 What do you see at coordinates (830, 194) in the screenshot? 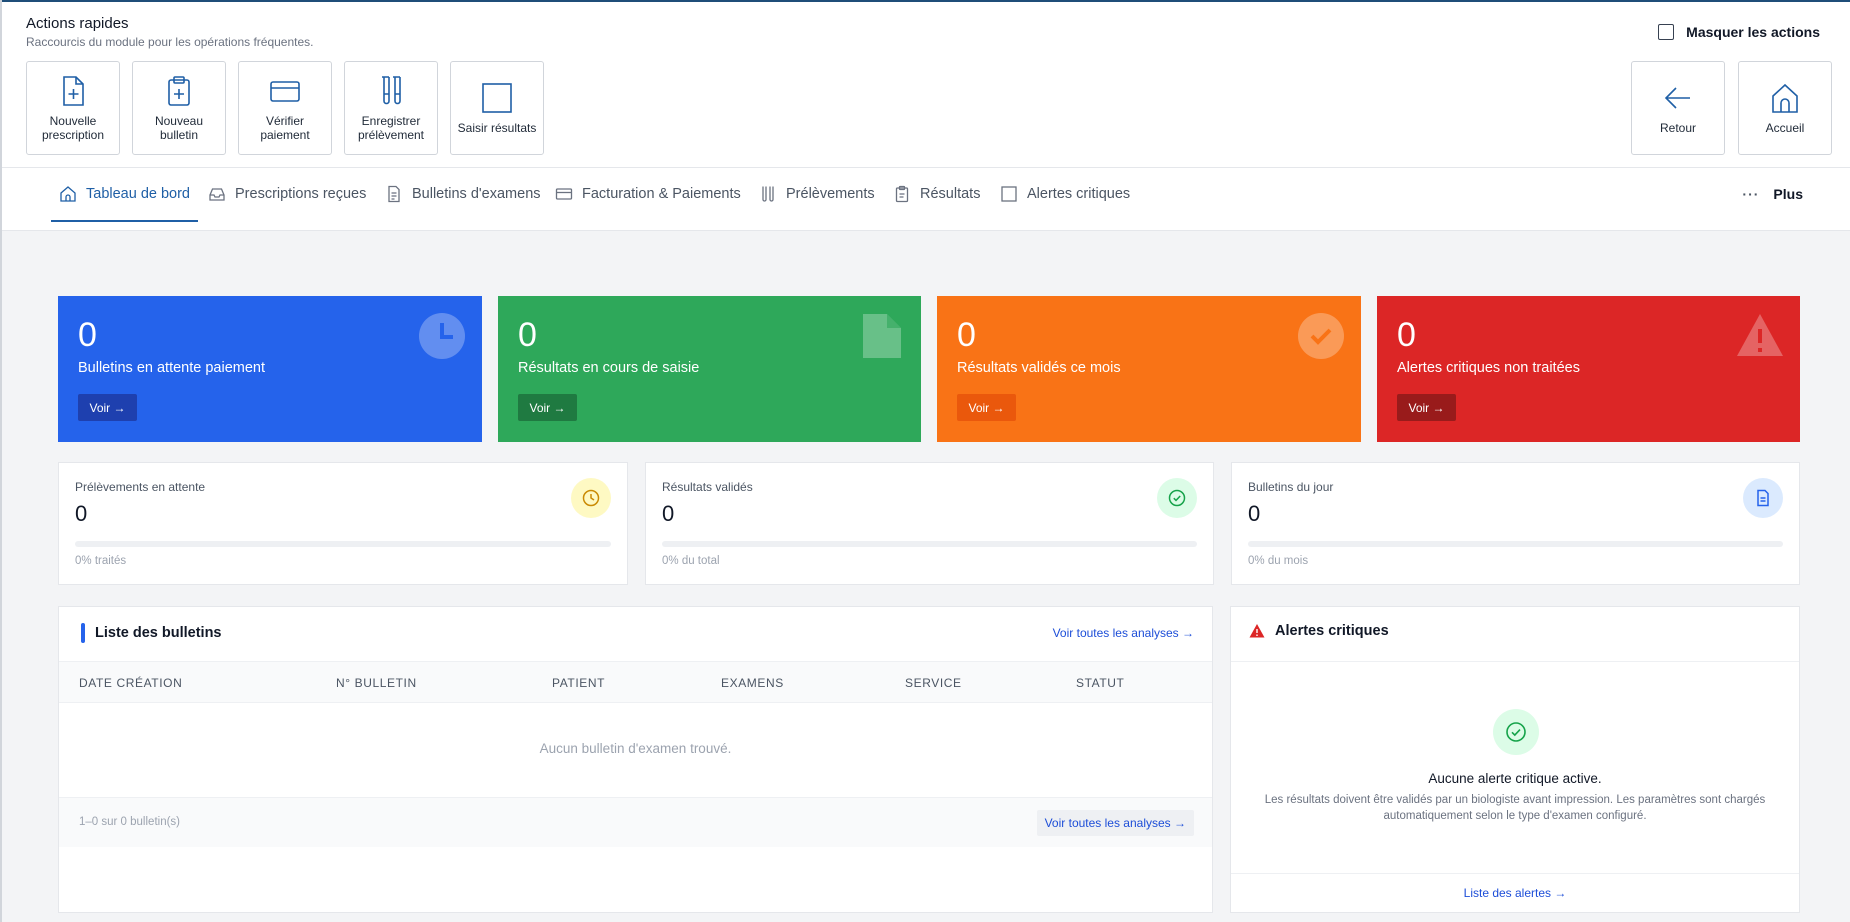
I see `tab-samples-label: Prélèvements` at bounding box center [830, 194].